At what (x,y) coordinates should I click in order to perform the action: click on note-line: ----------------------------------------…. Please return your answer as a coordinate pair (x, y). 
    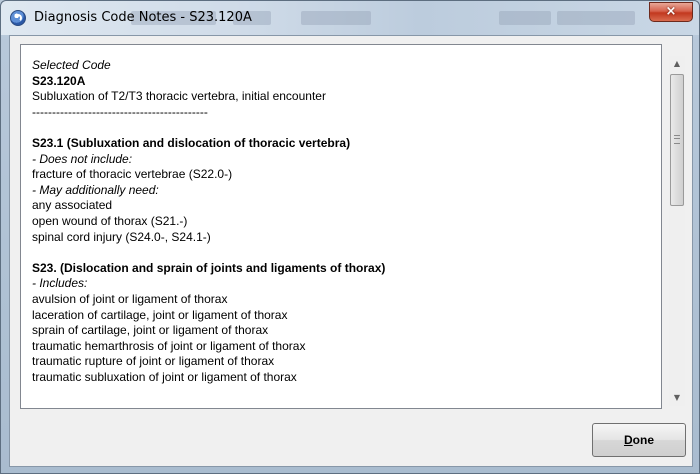
    Looking at the image, I should click on (120, 111).